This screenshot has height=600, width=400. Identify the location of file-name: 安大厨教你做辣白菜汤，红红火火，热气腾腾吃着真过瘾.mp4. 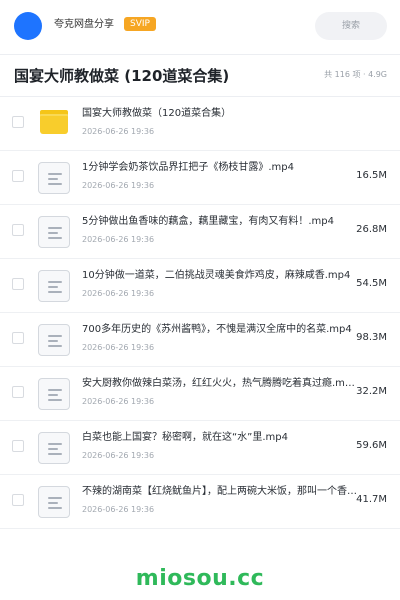
(219, 384).